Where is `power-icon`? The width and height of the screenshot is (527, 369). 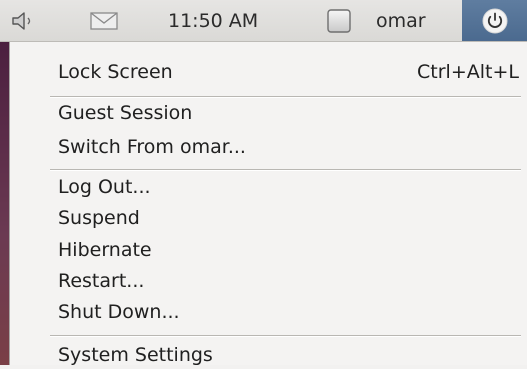 power-icon is located at coordinates (494, 20).